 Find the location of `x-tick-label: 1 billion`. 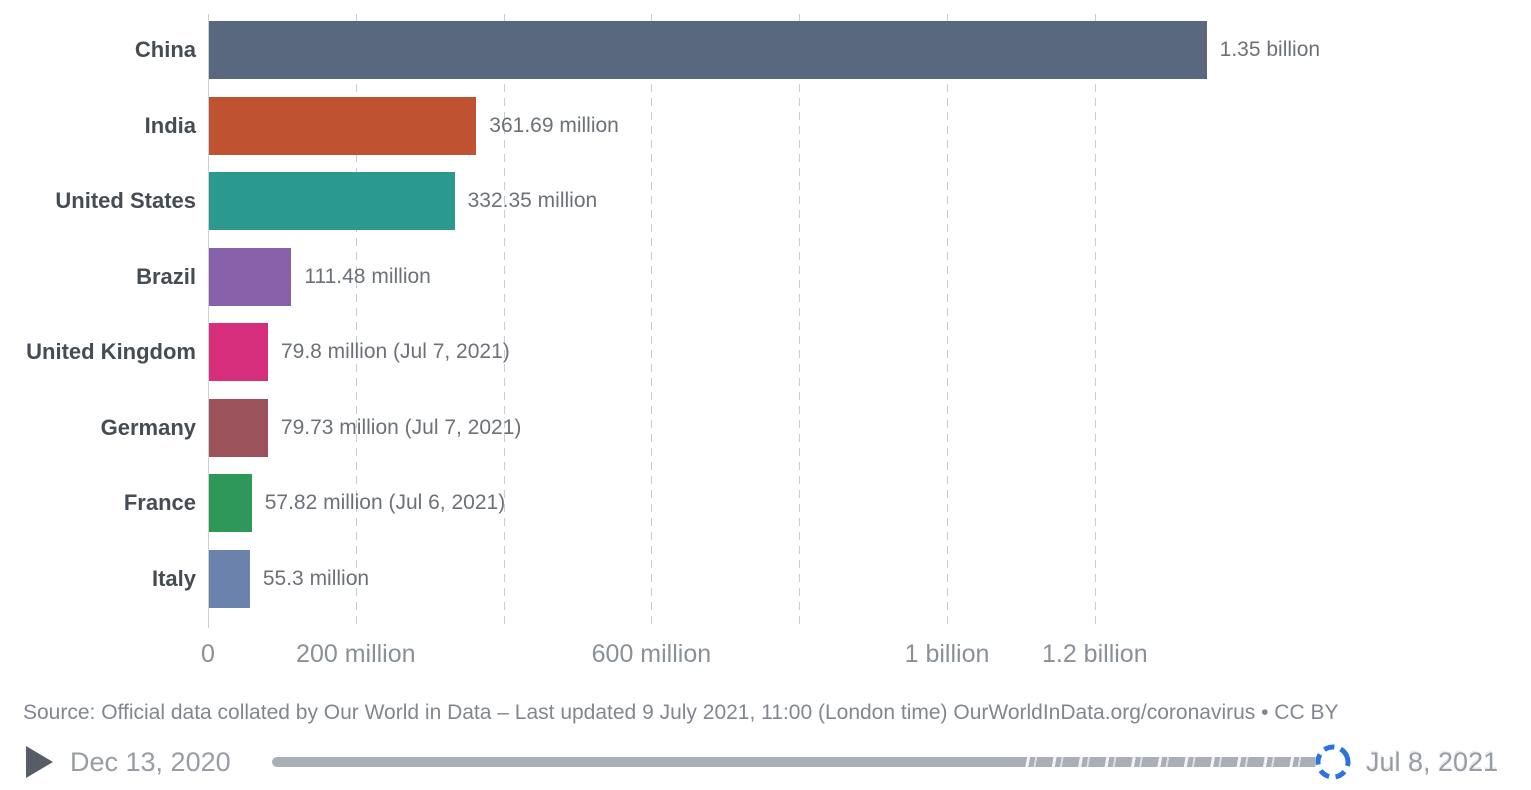

x-tick-label: 1 billion is located at coordinates (947, 654).